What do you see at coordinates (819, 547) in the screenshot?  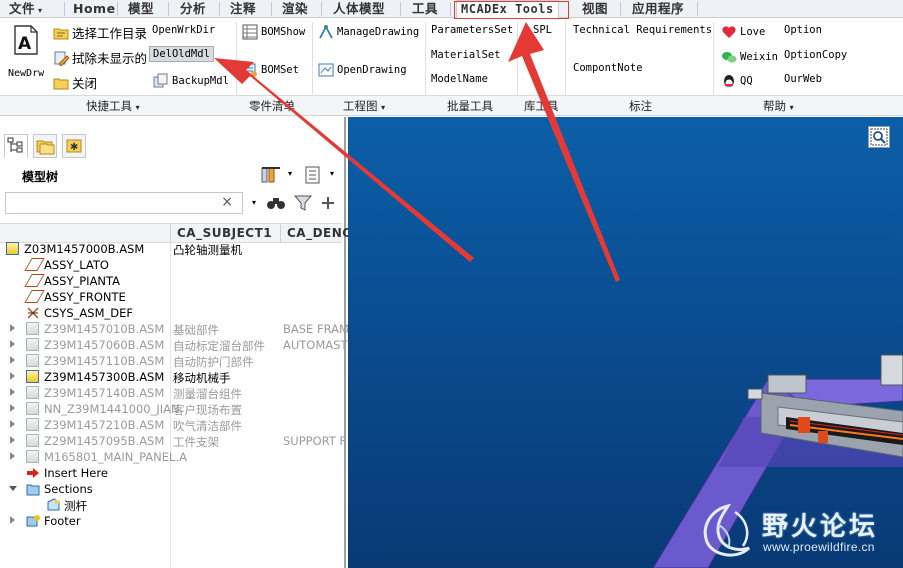 I see `watermark-url: www.proewildfire.cn` at bounding box center [819, 547].